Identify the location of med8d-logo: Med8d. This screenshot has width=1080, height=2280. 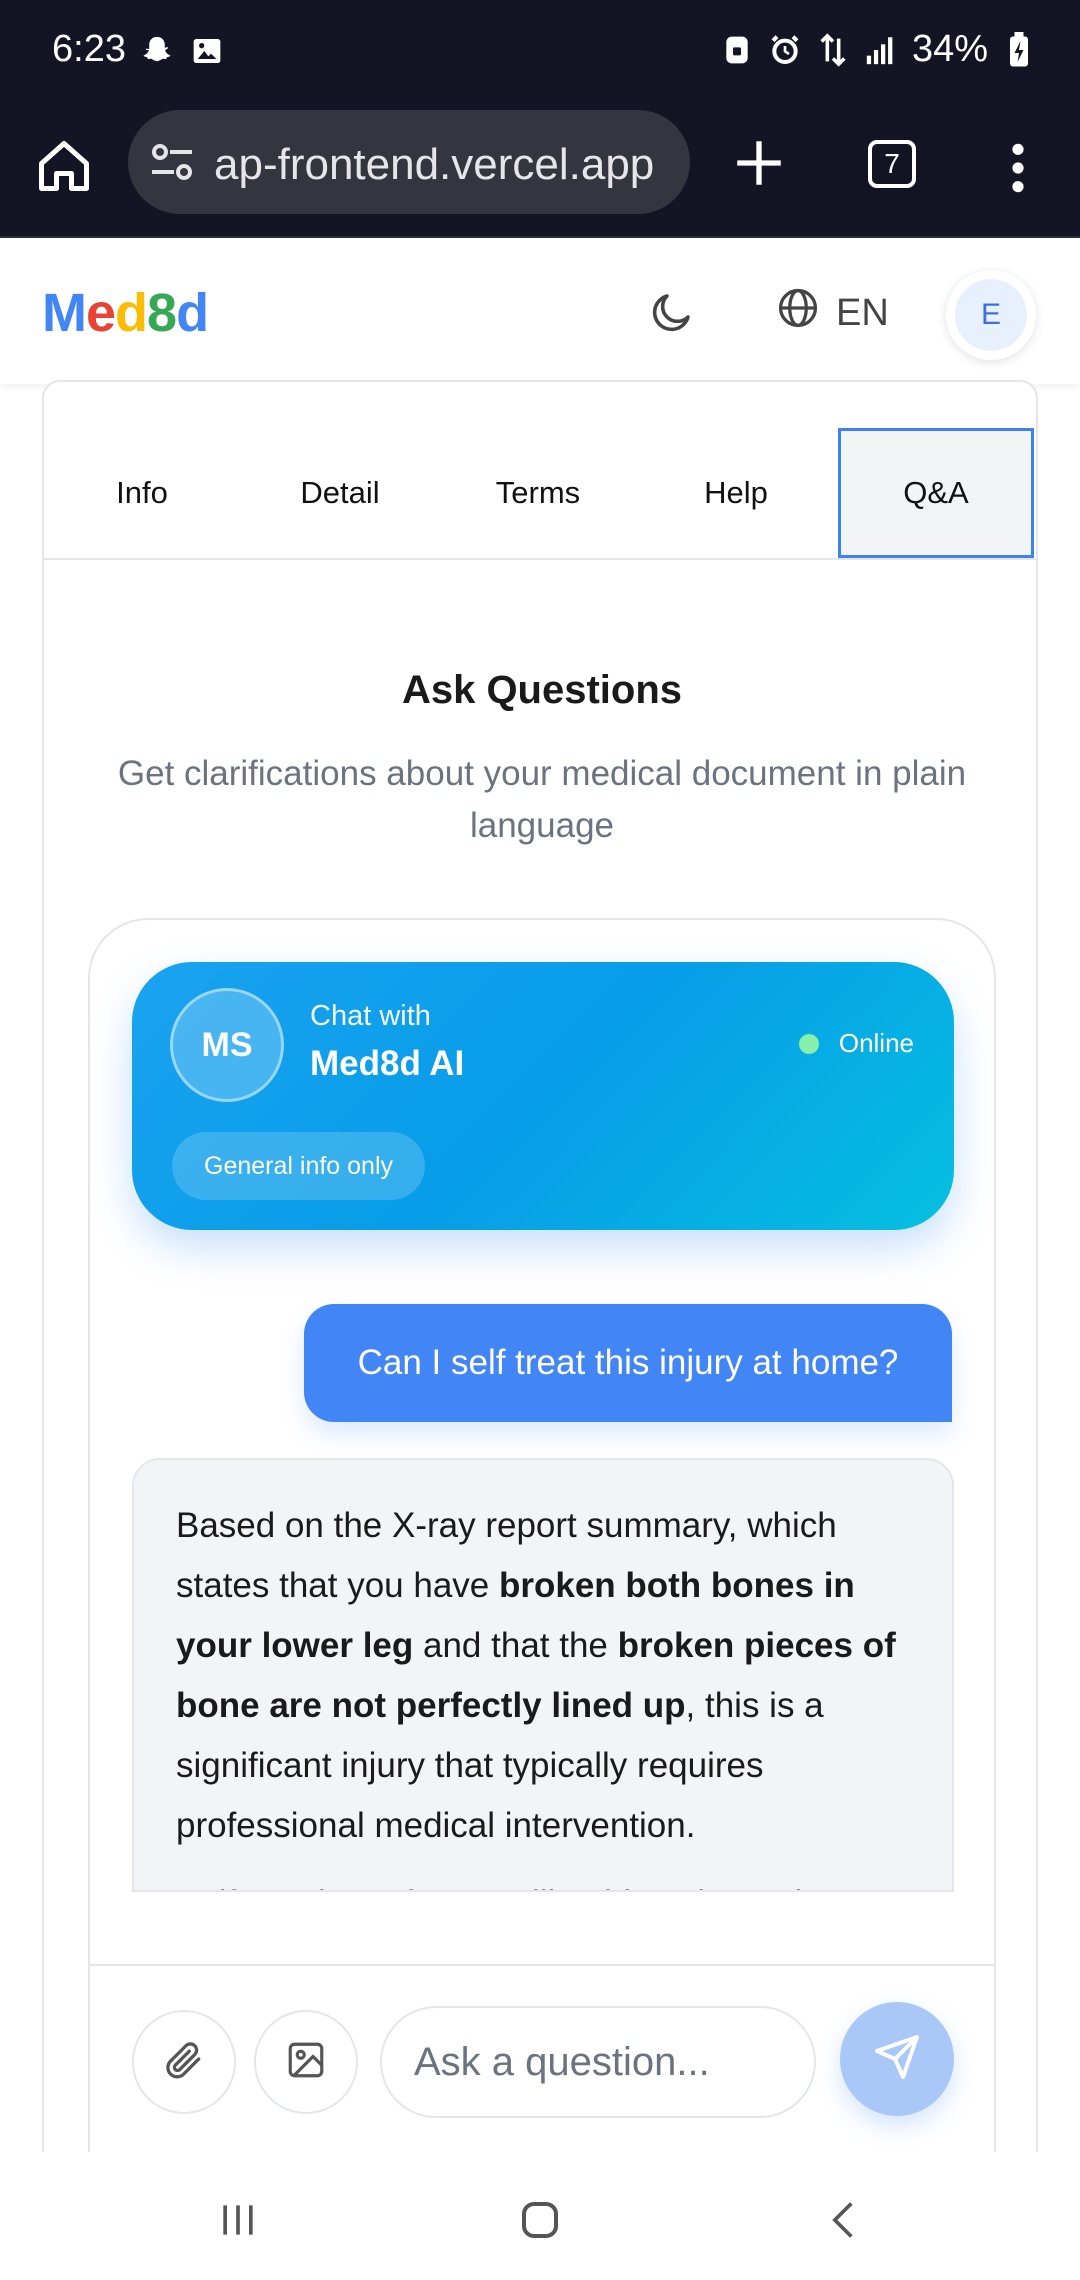
(125, 313).